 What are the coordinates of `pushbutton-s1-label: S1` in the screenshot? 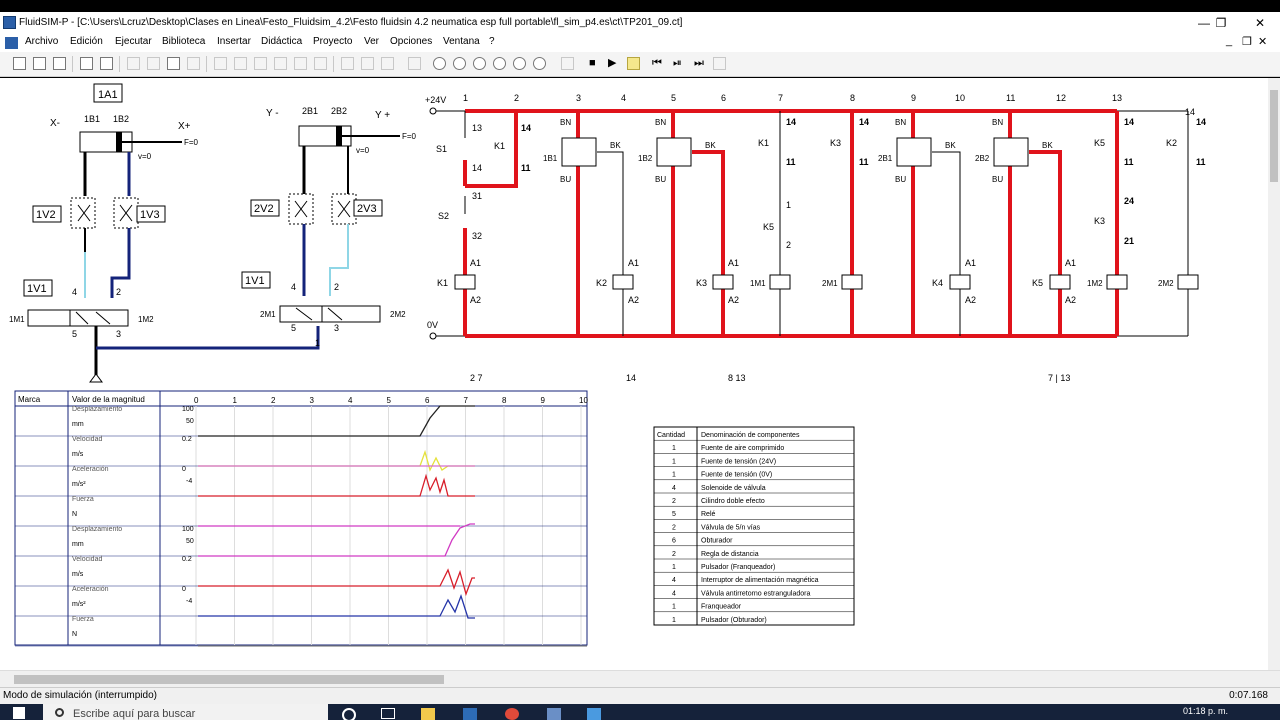 It's located at (441, 149).